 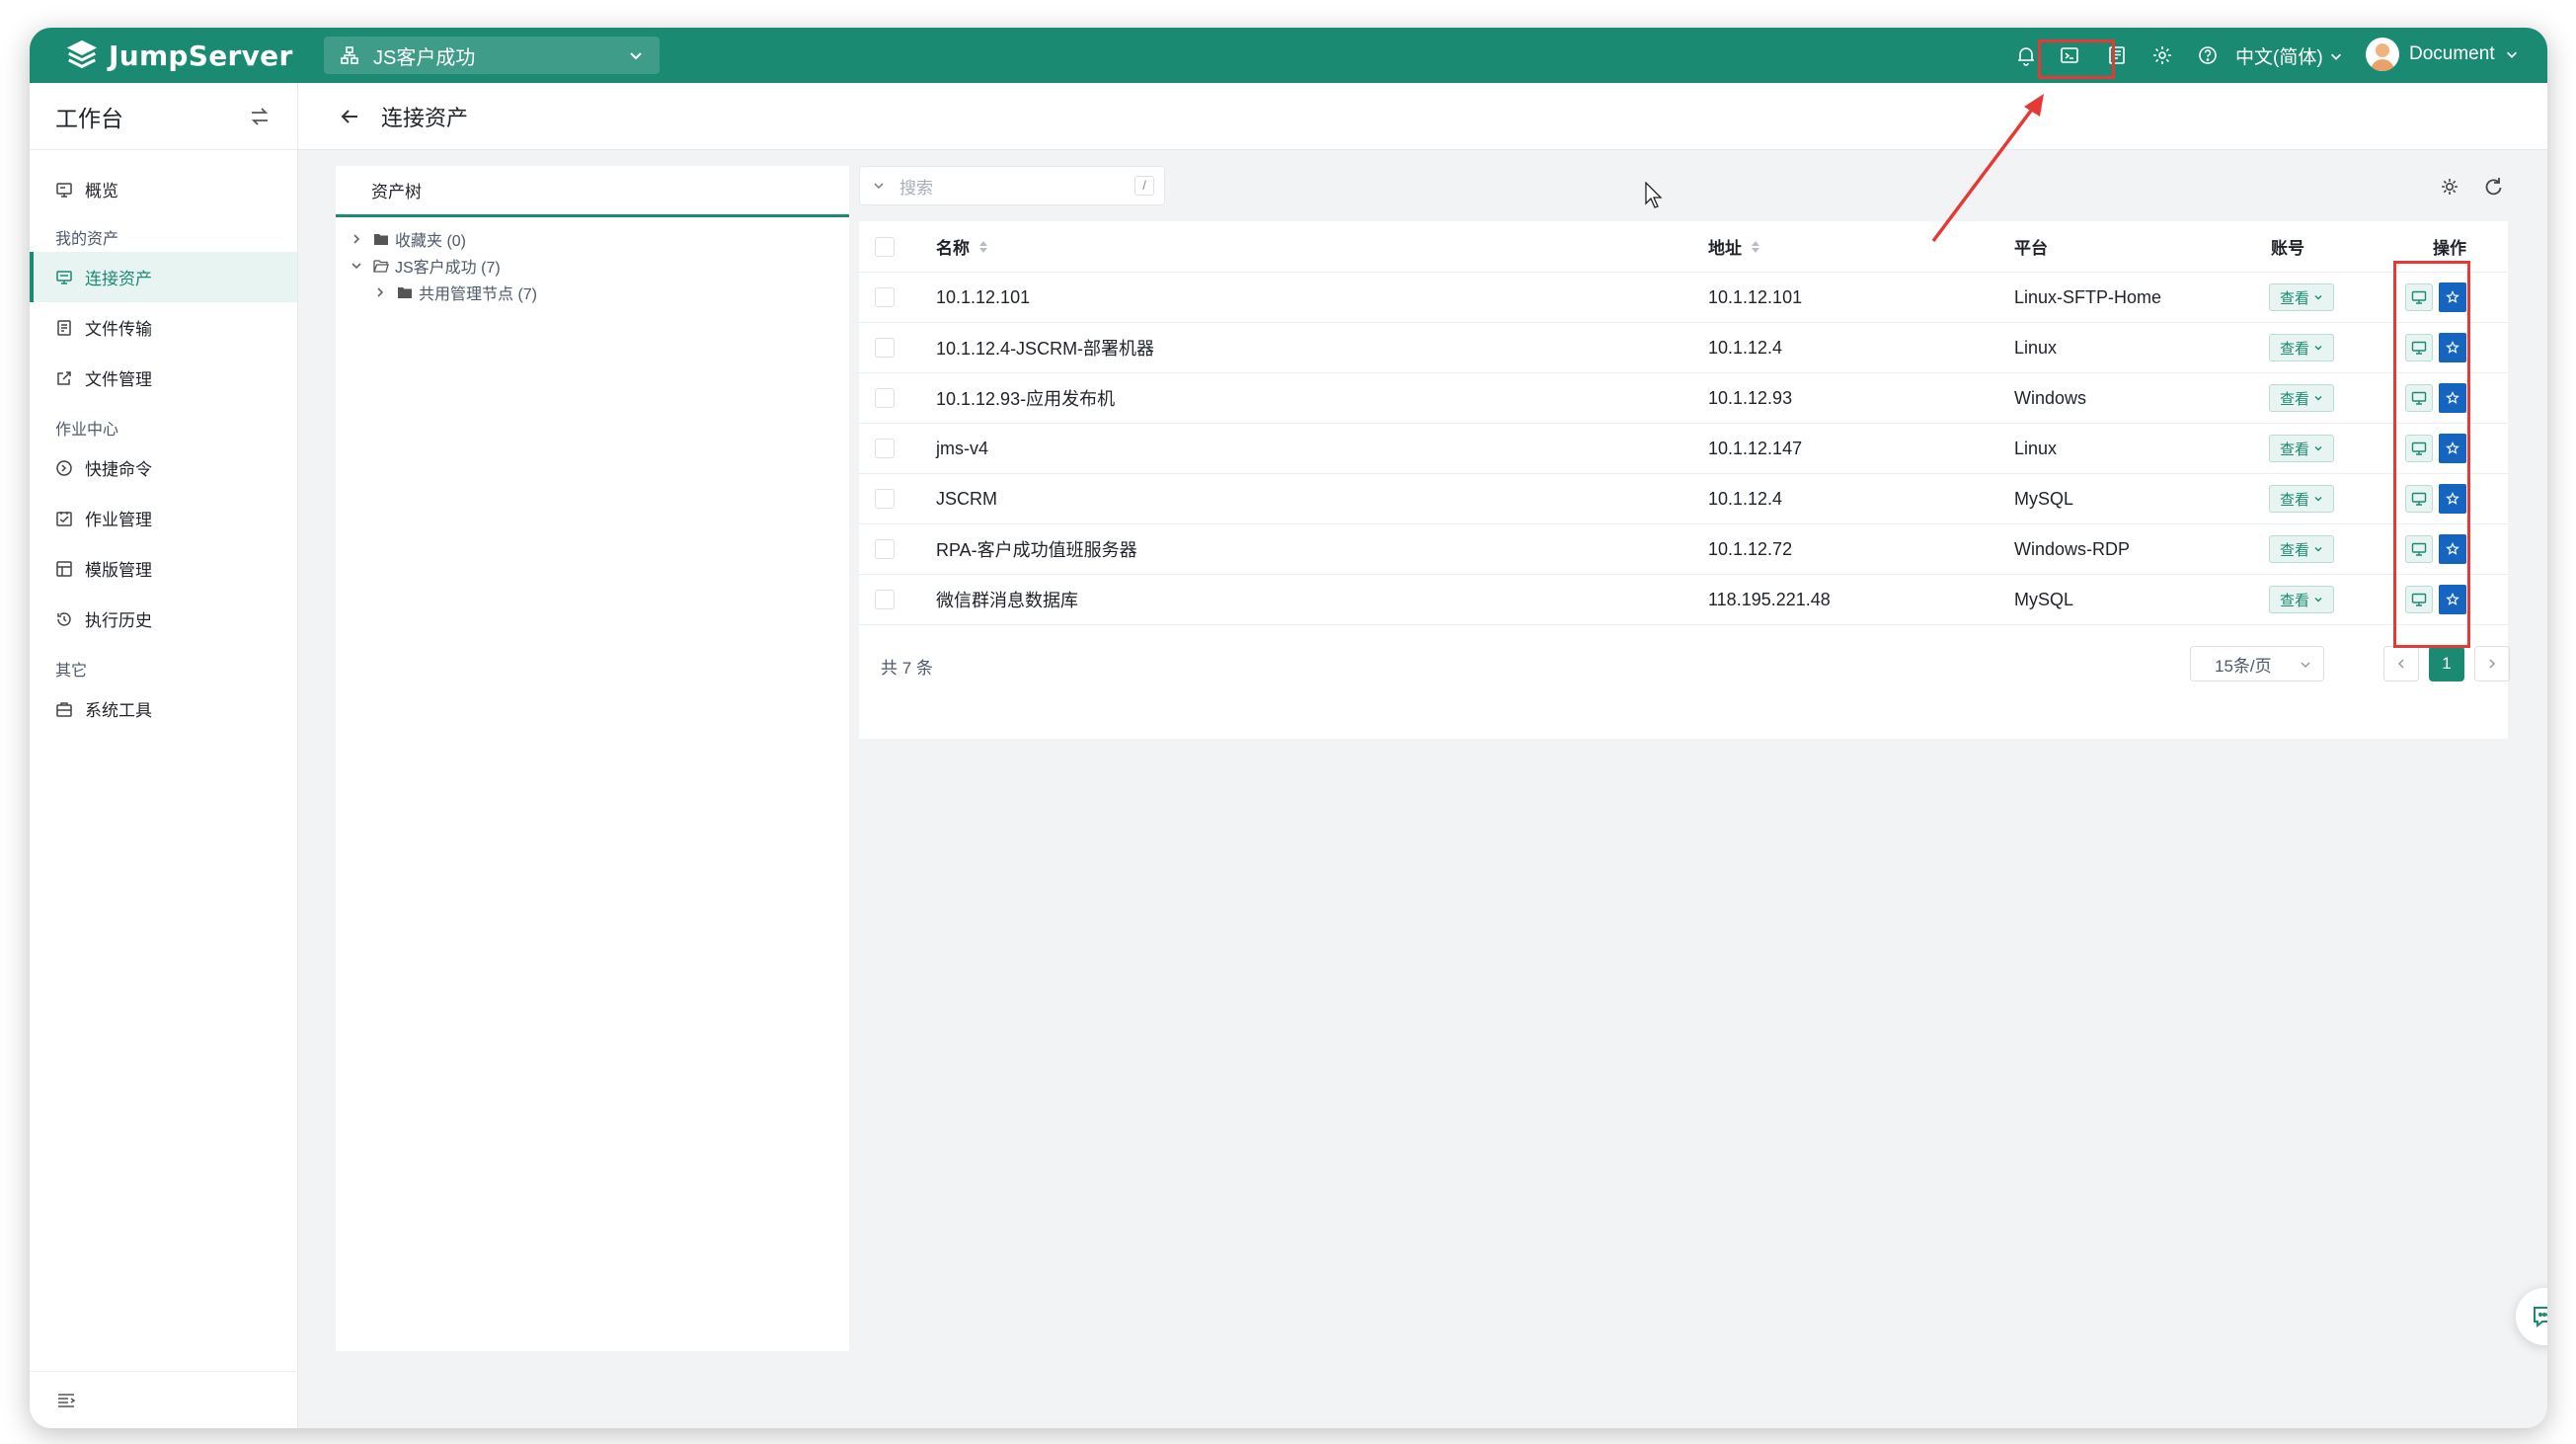 What do you see at coordinates (163, 189) in the screenshot?
I see `sidebar-item-overview: 概览` at bounding box center [163, 189].